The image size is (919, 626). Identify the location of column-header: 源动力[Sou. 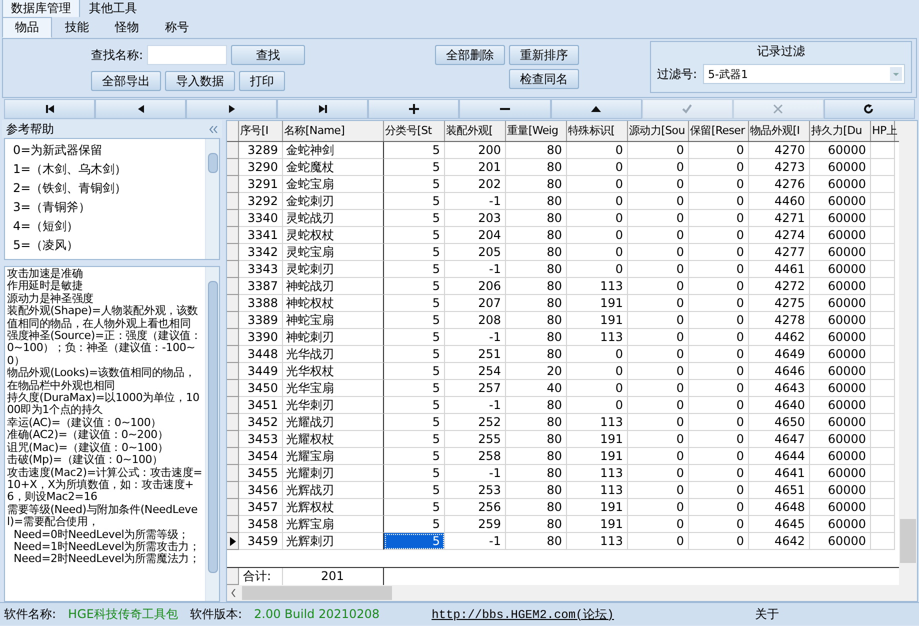
(658, 131).